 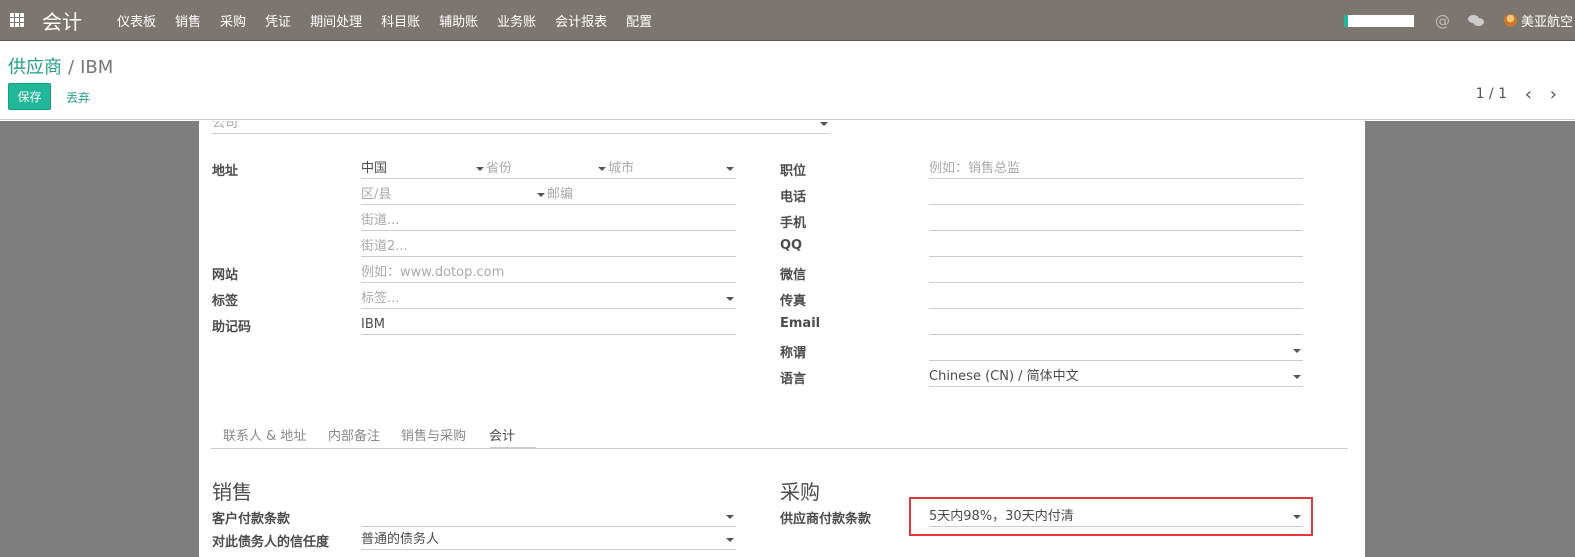 What do you see at coordinates (225, 171) in the screenshot?
I see `address-label: 地址` at bounding box center [225, 171].